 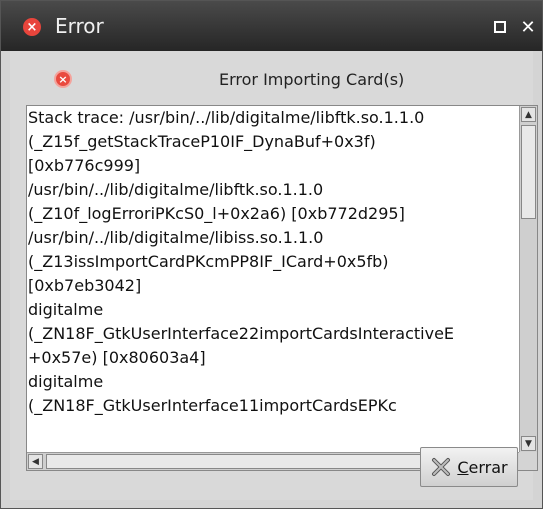 I want to click on scroll-left-arrow-icon: ◀, so click(x=35, y=461).